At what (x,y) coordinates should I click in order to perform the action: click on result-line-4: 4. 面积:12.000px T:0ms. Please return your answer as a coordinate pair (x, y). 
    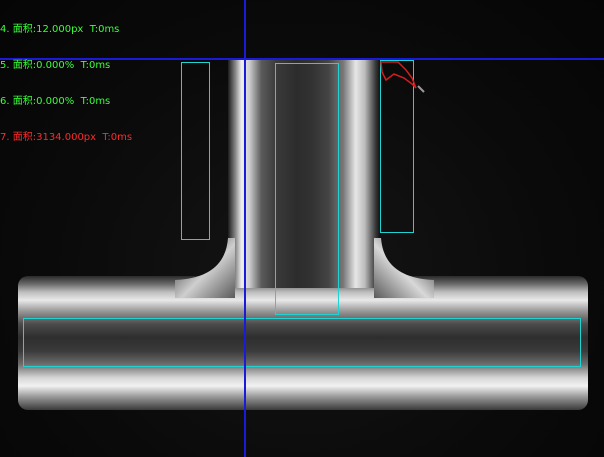
    Looking at the image, I should click on (60, 29).